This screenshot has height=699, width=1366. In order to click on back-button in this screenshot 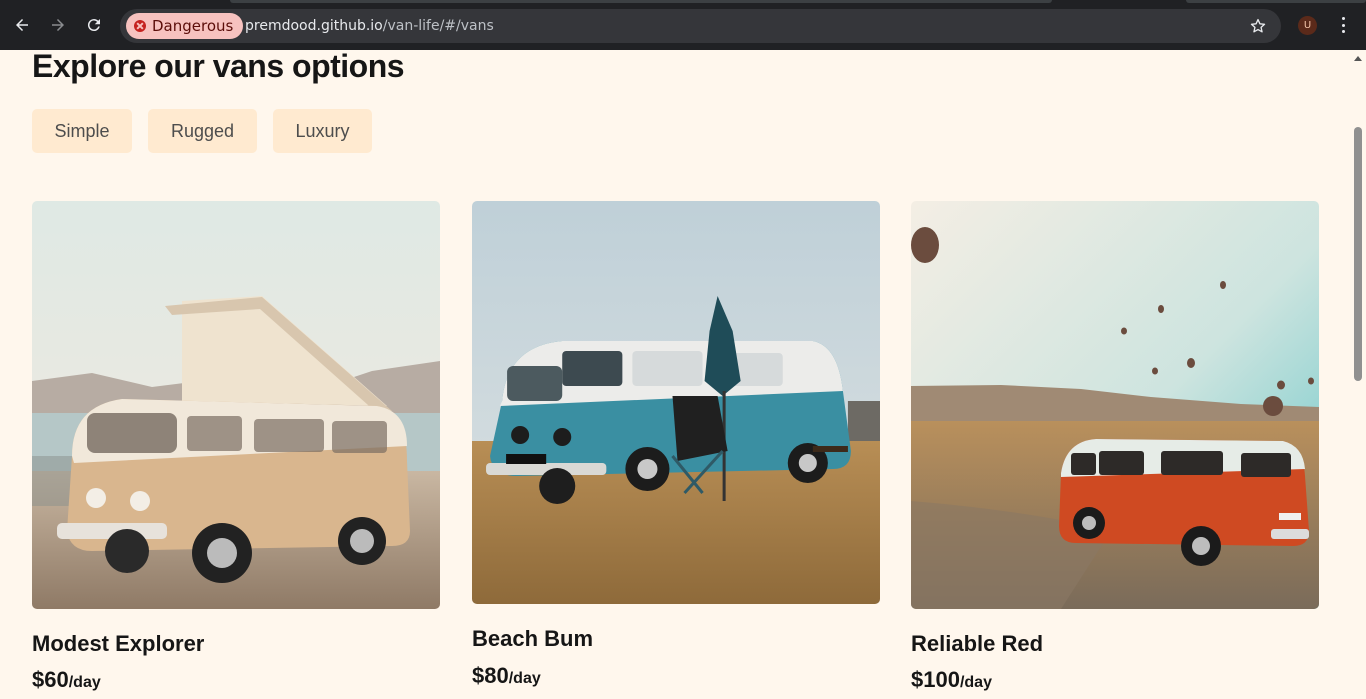, I will do `click(22, 25)`.